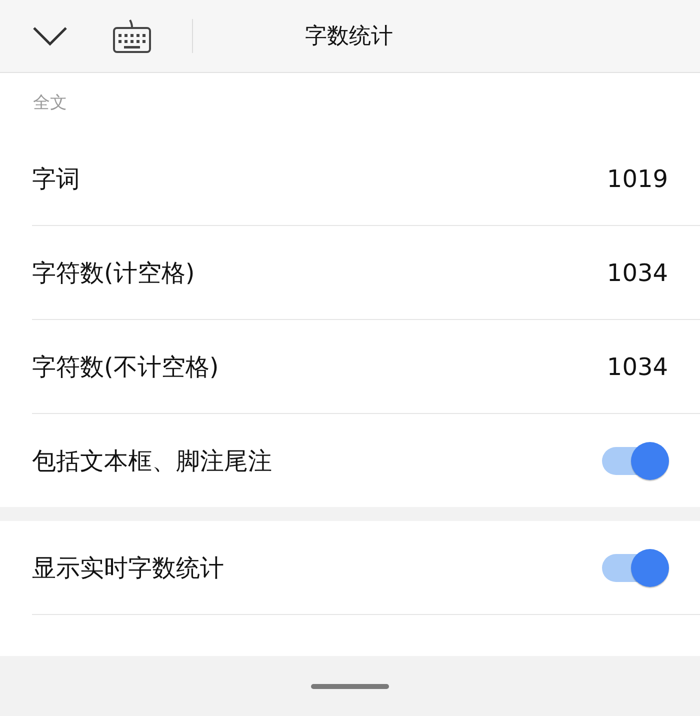  What do you see at coordinates (350, 686) in the screenshot?
I see `home-indicator` at bounding box center [350, 686].